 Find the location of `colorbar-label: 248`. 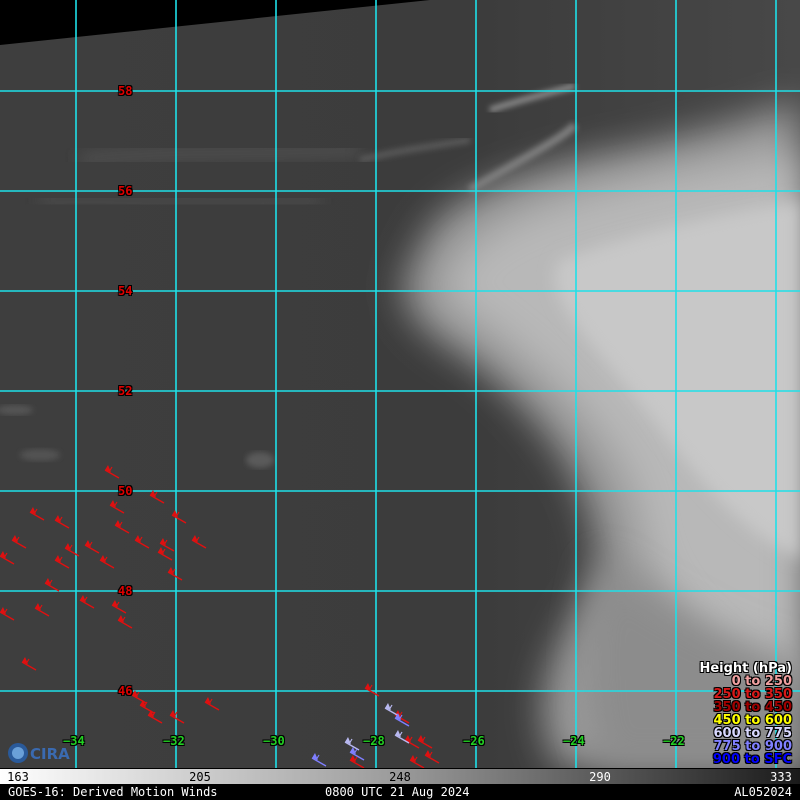

colorbar-label: 248 is located at coordinates (400, 777).